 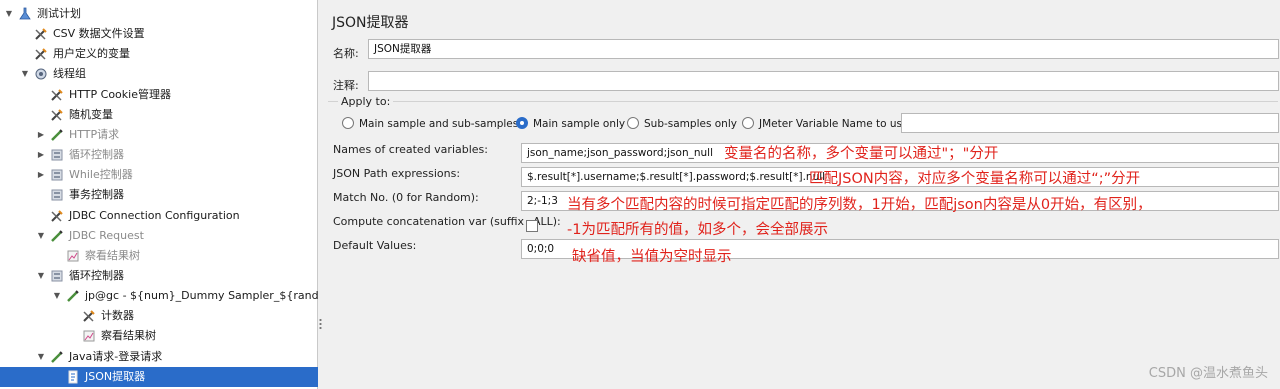 What do you see at coordinates (397, 173) in the screenshot?
I see `paths-label: JSON Path expressions:` at bounding box center [397, 173].